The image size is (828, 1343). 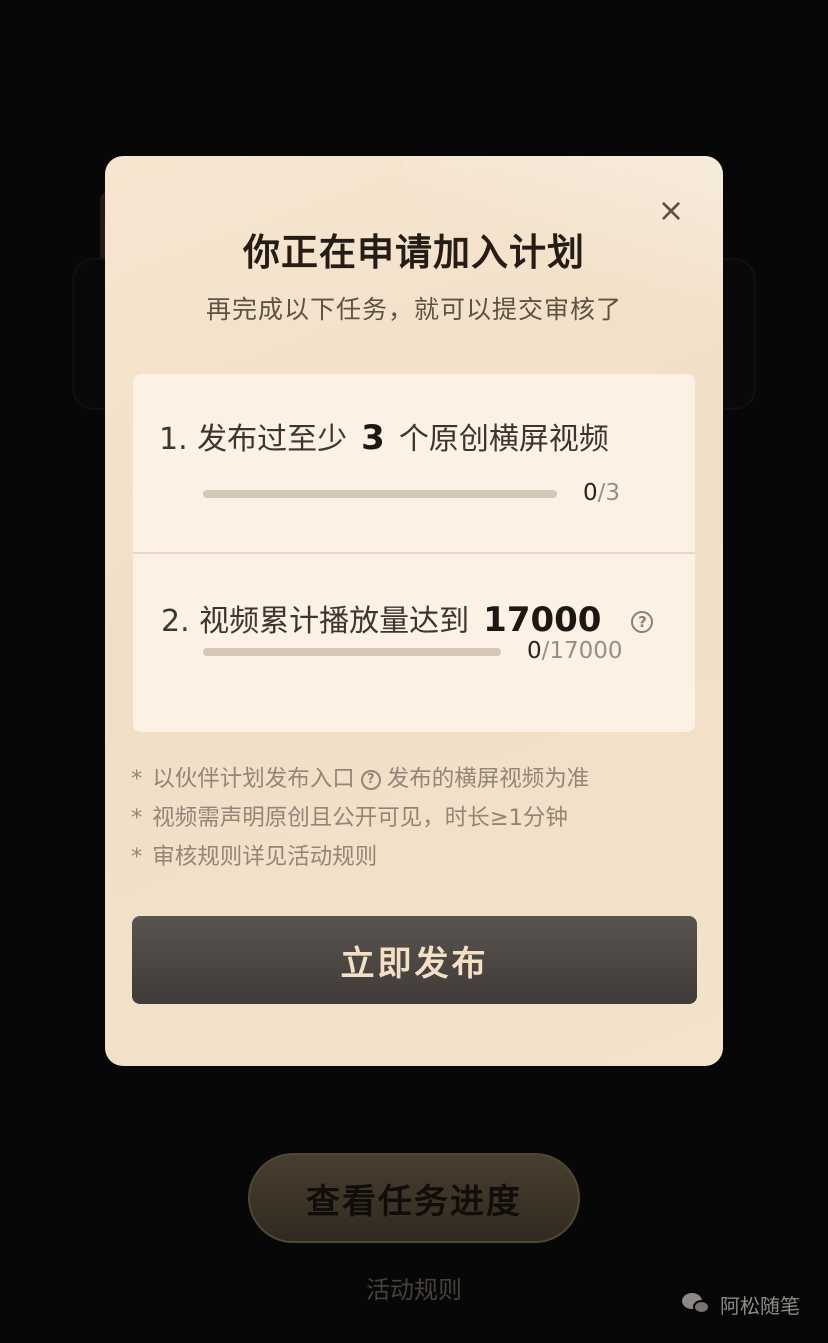 What do you see at coordinates (503, 439) in the screenshot?
I see `task-suffix: 个原创横屏视频` at bounding box center [503, 439].